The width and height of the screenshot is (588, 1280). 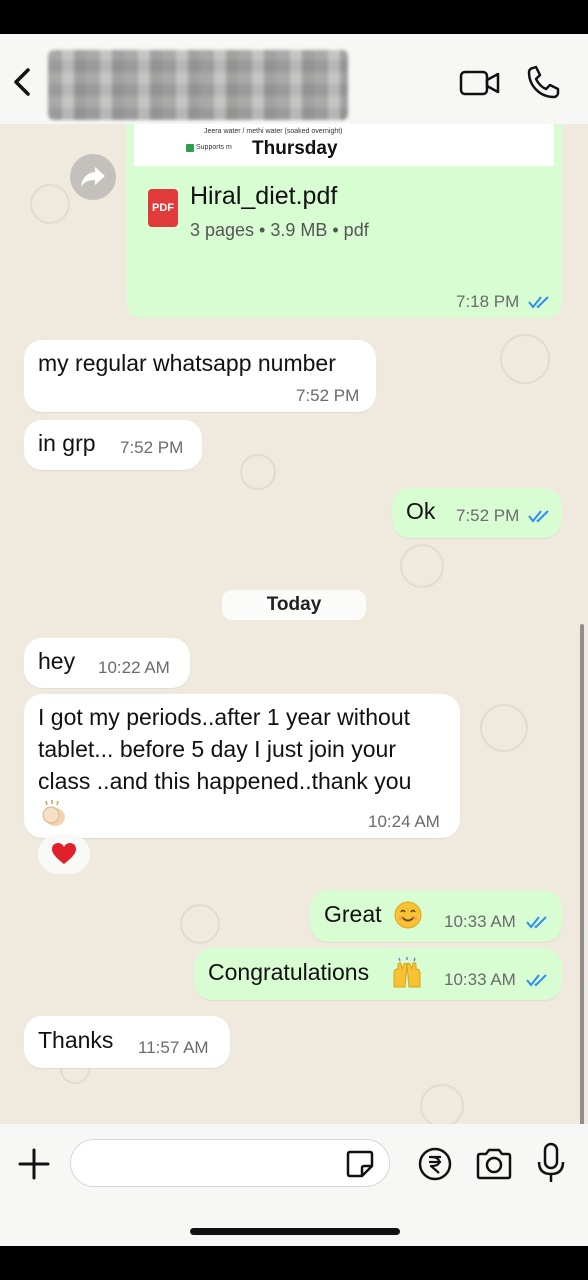 I want to click on incoming-message: hey 10:22 AM, so click(x=107, y=663).